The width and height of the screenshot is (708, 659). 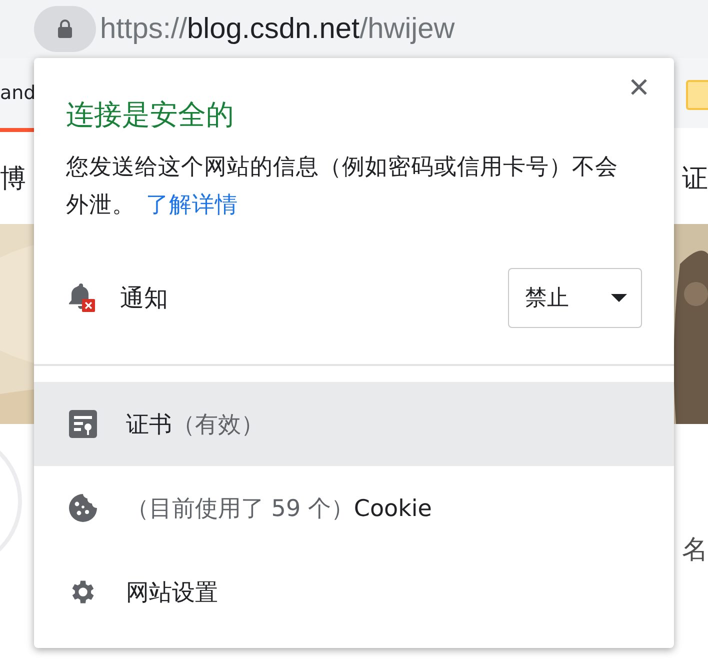 I want to click on cookie-icon, so click(x=83, y=508).